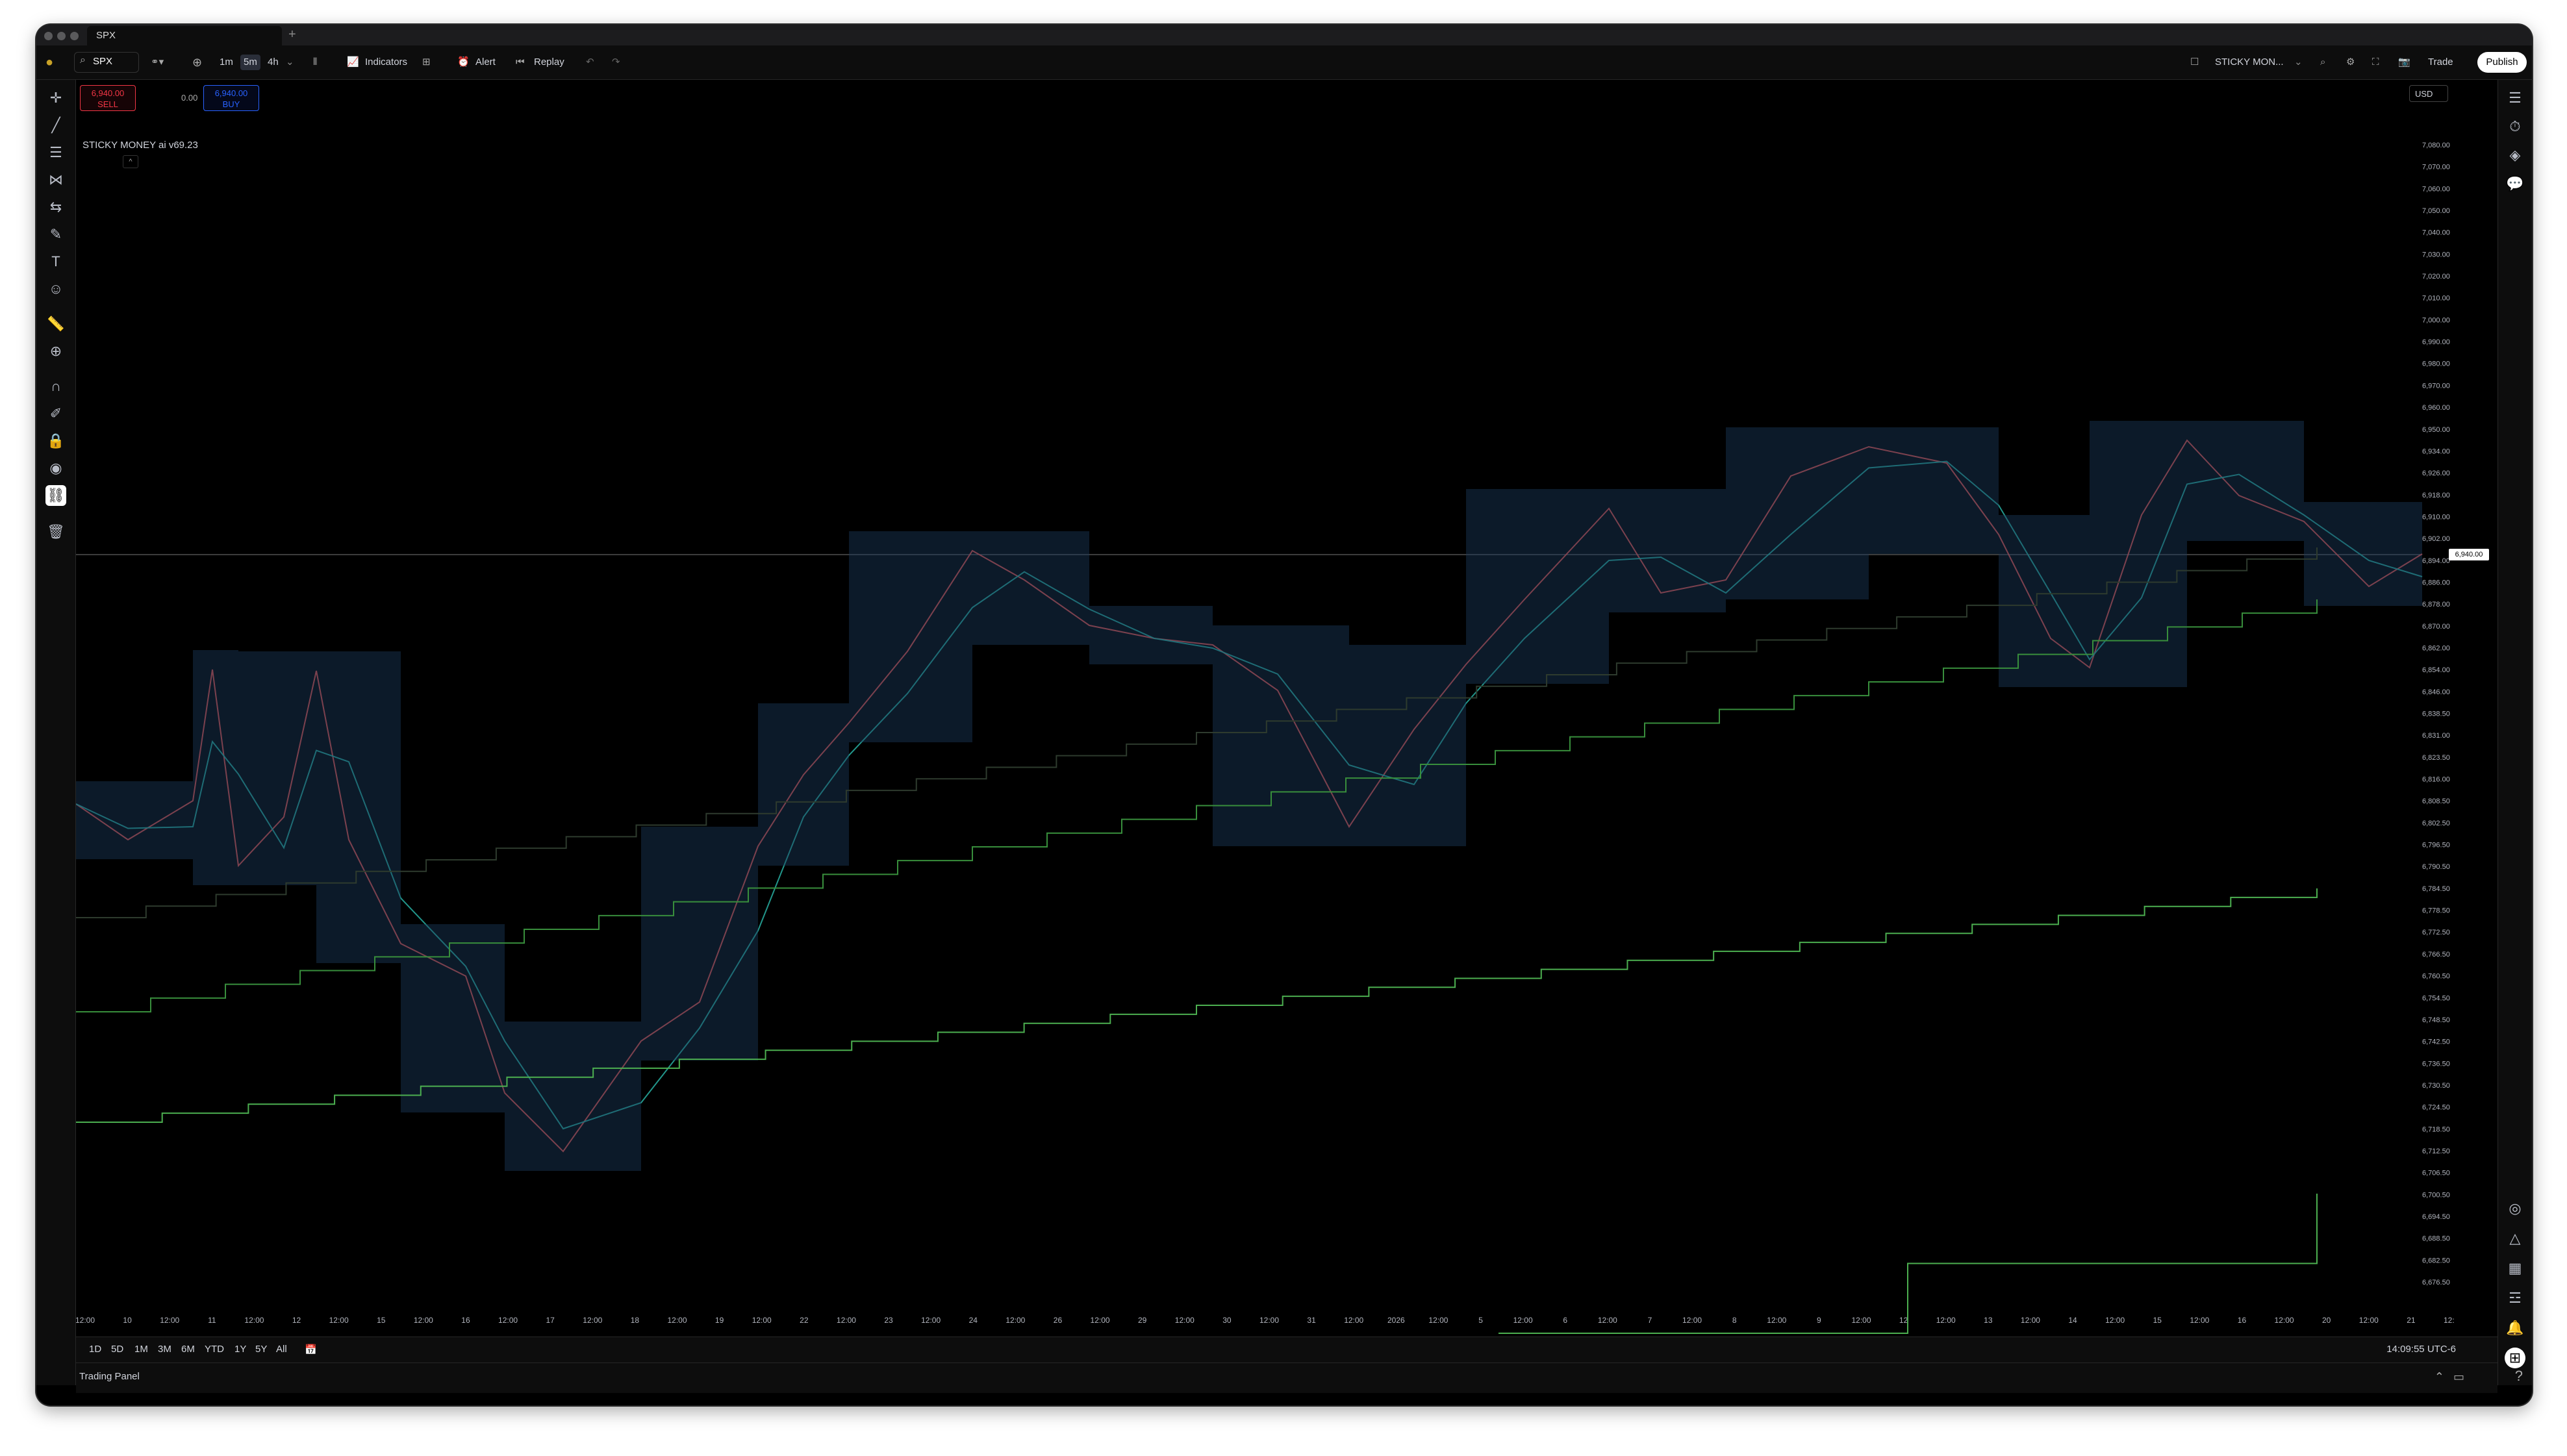  Describe the element at coordinates (130, 161) in the screenshot. I see `legend-collapse-button: ^` at that location.